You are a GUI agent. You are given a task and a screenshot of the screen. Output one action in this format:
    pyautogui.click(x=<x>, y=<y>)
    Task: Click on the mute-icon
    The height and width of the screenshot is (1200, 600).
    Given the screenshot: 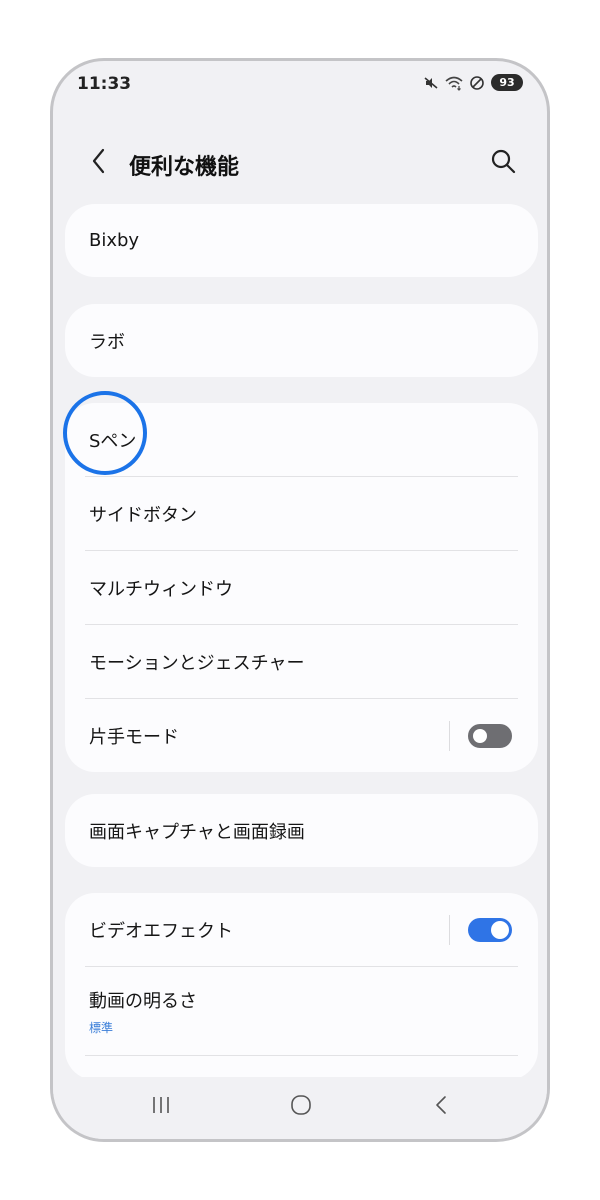 What is the action you would take?
    pyautogui.click(x=431, y=83)
    